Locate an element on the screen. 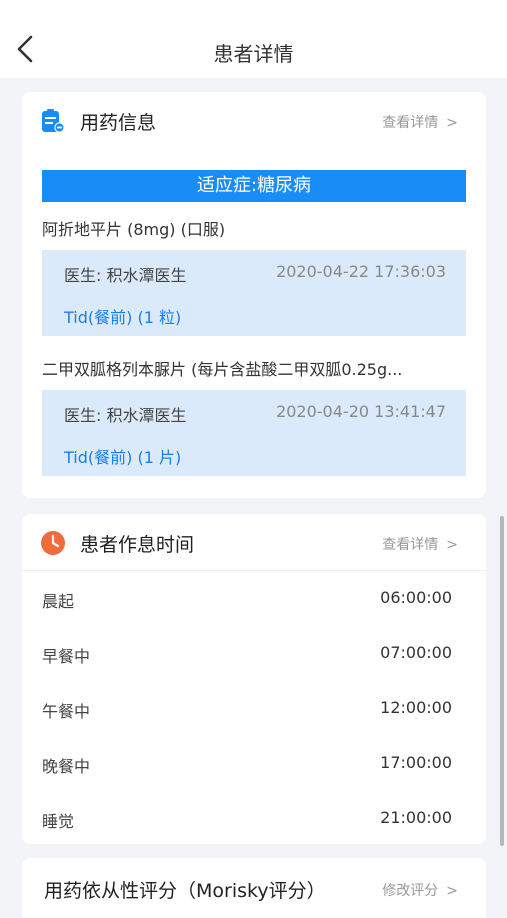 The image size is (507, 918). schedule-view-details-link: 查看详情 > is located at coordinates (420, 544).